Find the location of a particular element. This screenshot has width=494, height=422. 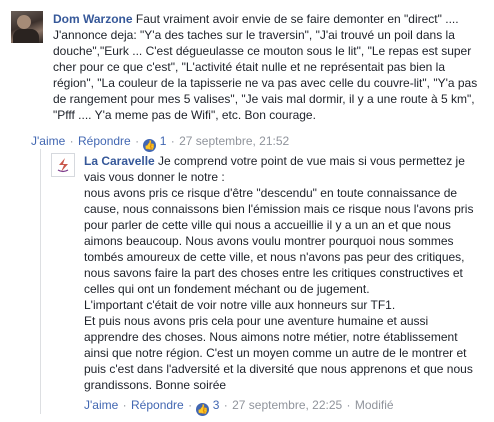

reaction-count: 1 is located at coordinates (163, 141).